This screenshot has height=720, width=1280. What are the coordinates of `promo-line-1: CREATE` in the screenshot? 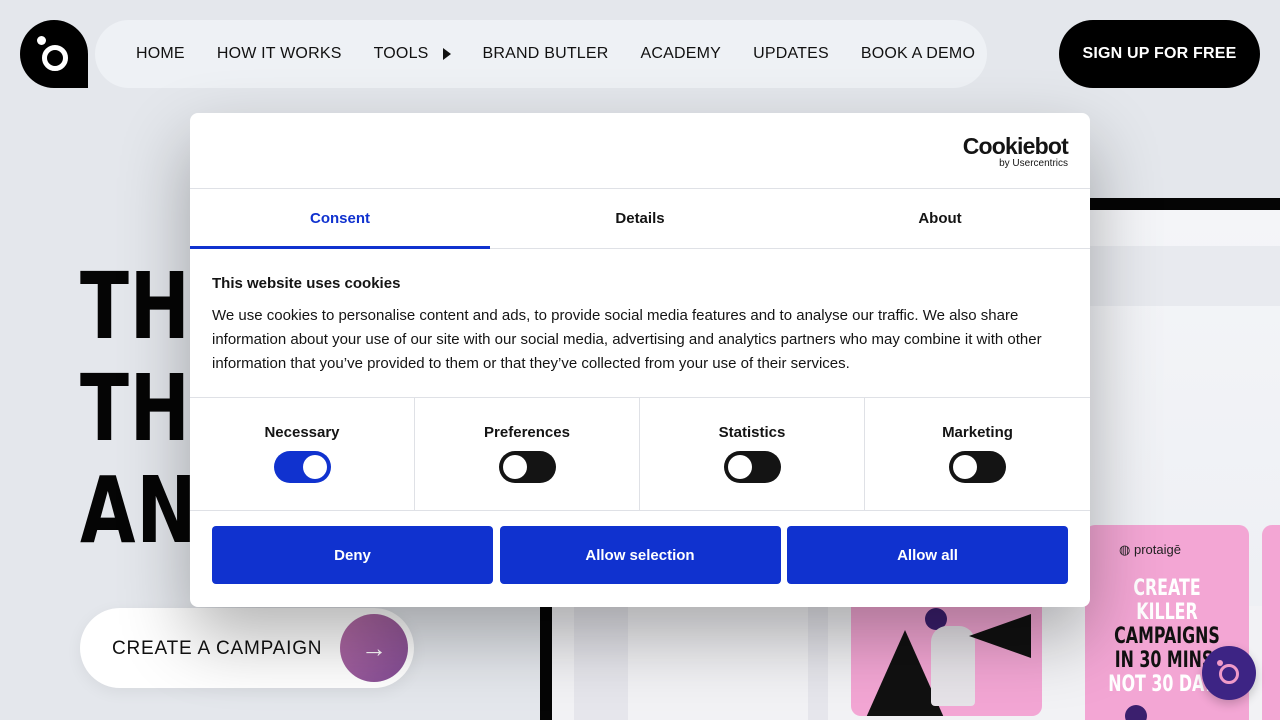 It's located at (1167, 589).